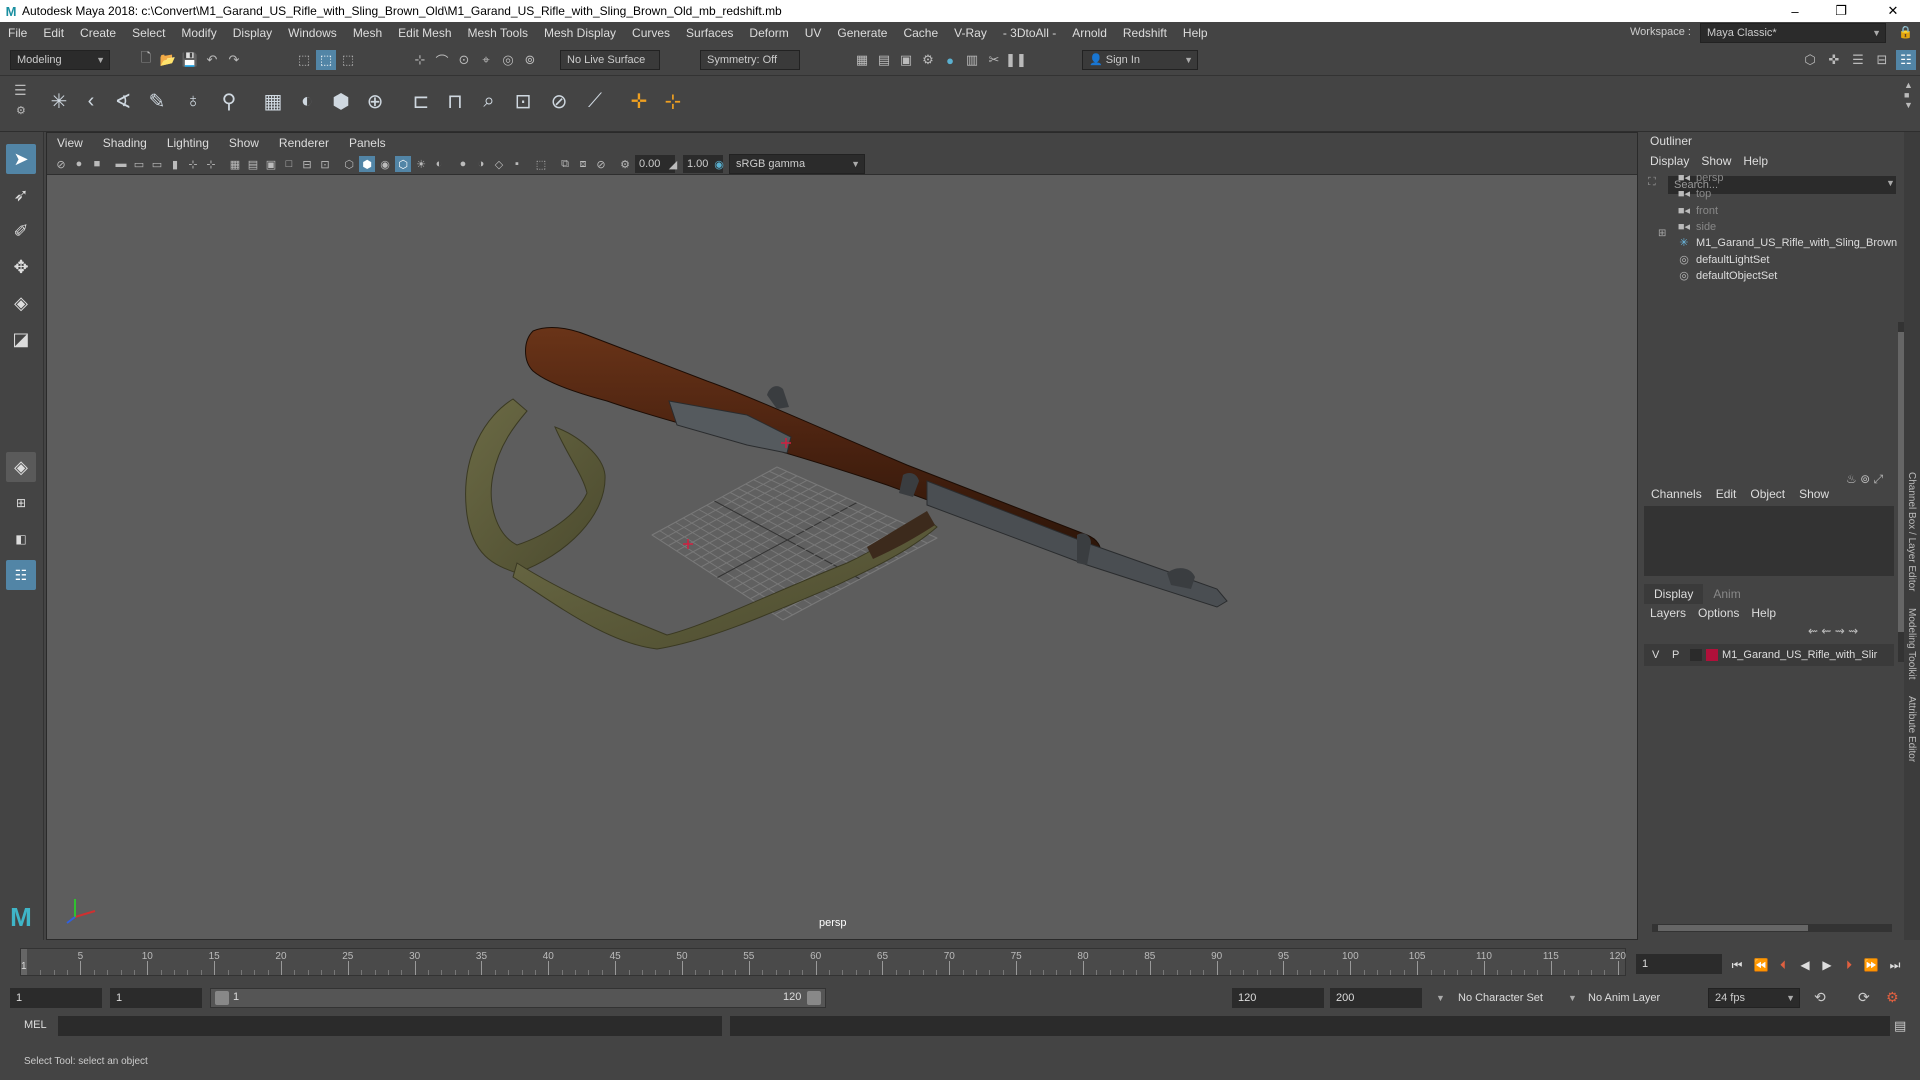 The width and height of the screenshot is (1920, 1080). Describe the element at coordinates (595, 101) in the screenshot. I see `insert-edge-loop-icon: ⟋` at that location.